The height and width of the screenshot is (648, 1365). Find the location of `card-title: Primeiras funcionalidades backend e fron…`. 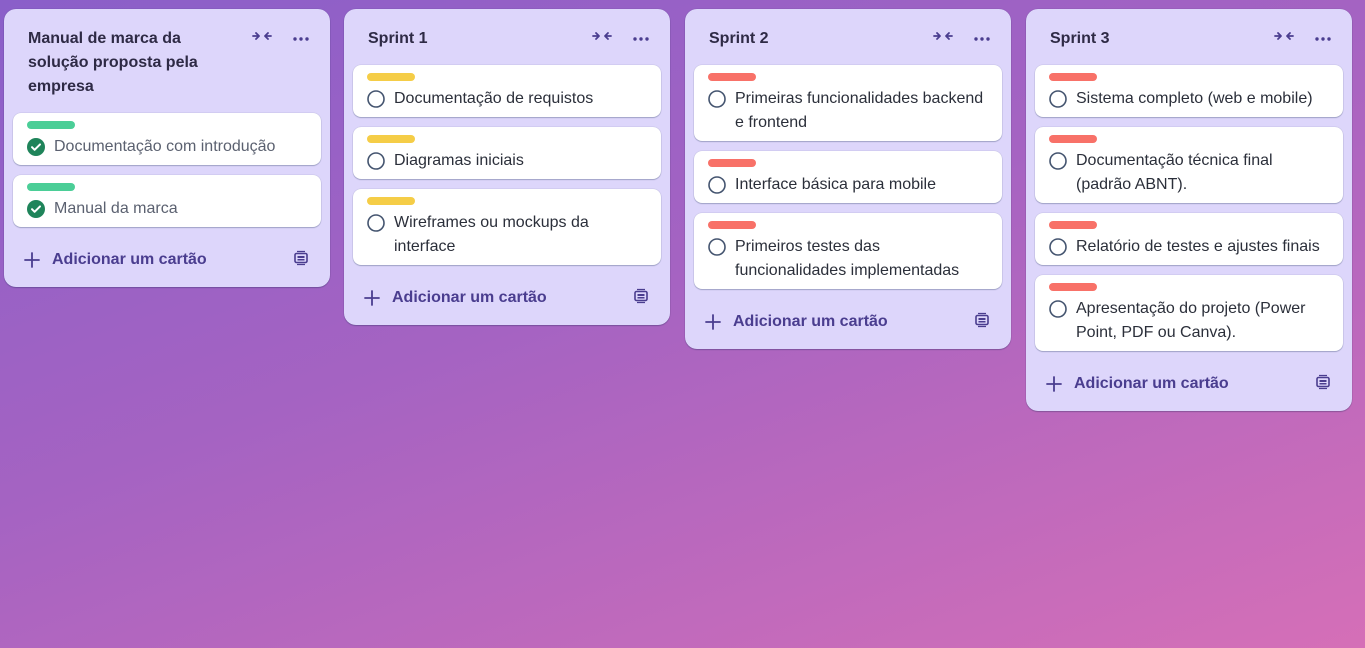

card-title: Primeiras funcionalidades backend e fron… is located at coordinates (859, 110).